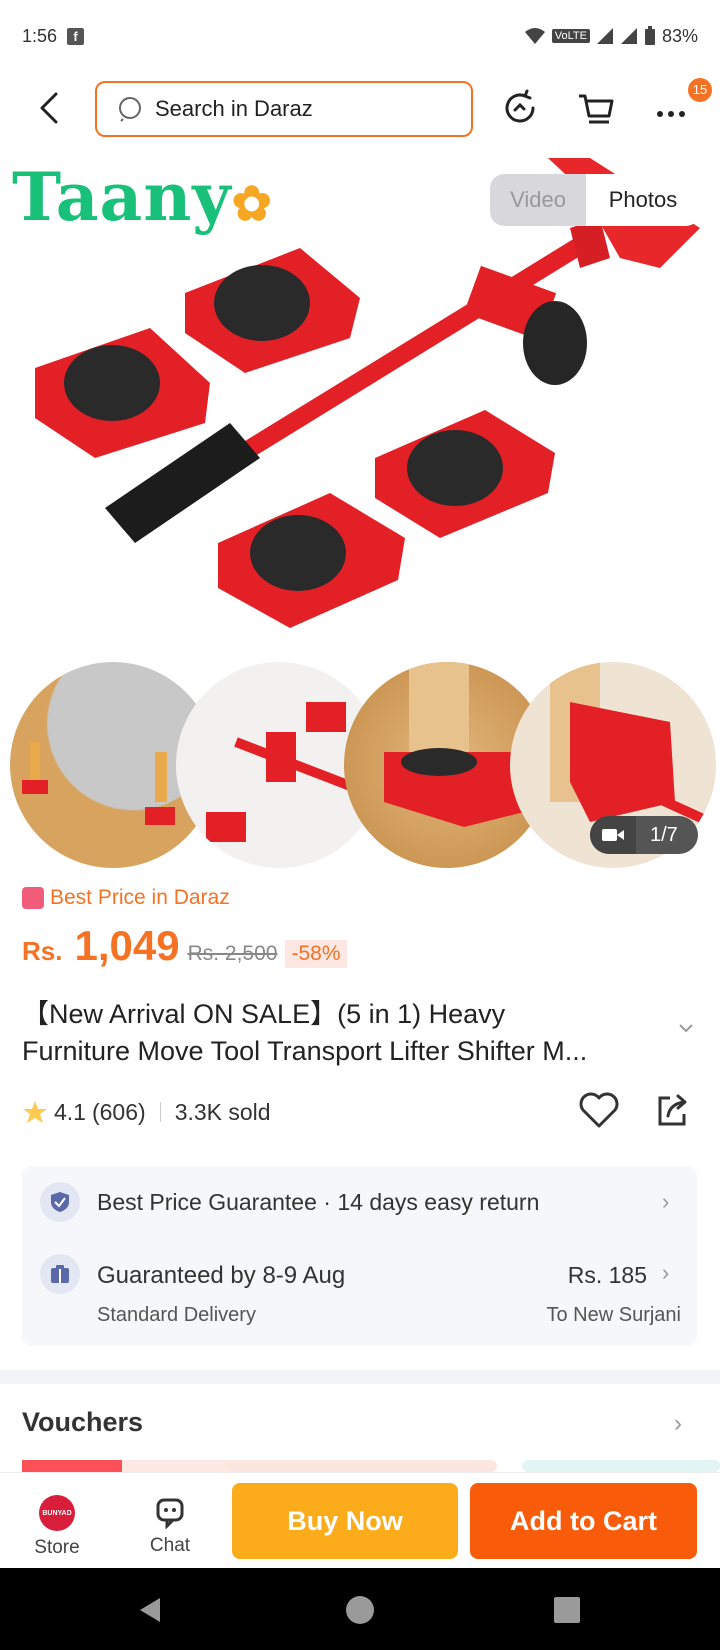 Image resolution: width=720 pixels, height=1650 pixels. What do you see at coordinates (76, 36) in the screenshot?
I see `facebook-icon: f` at bounding box center [76, 36].